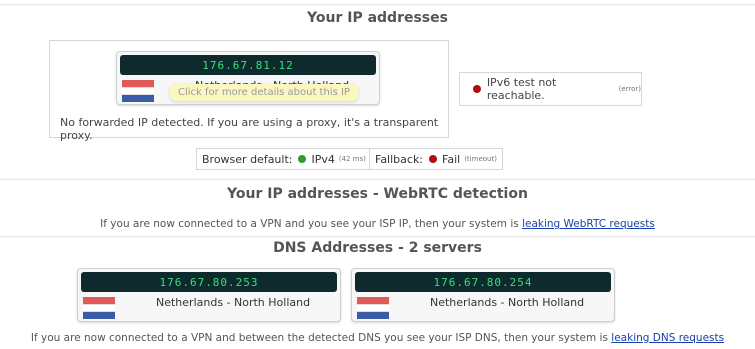  Describe the element at coordinates (233, 302) in the screenshot. I see `dns-location-1: Netherlands - North Holland` at that location.